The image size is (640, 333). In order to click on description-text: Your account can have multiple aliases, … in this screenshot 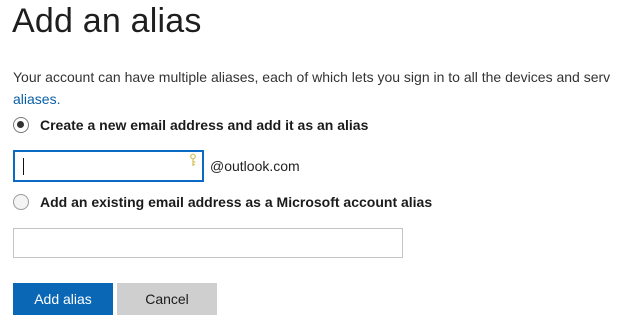, I will do `click(312, 77)`.